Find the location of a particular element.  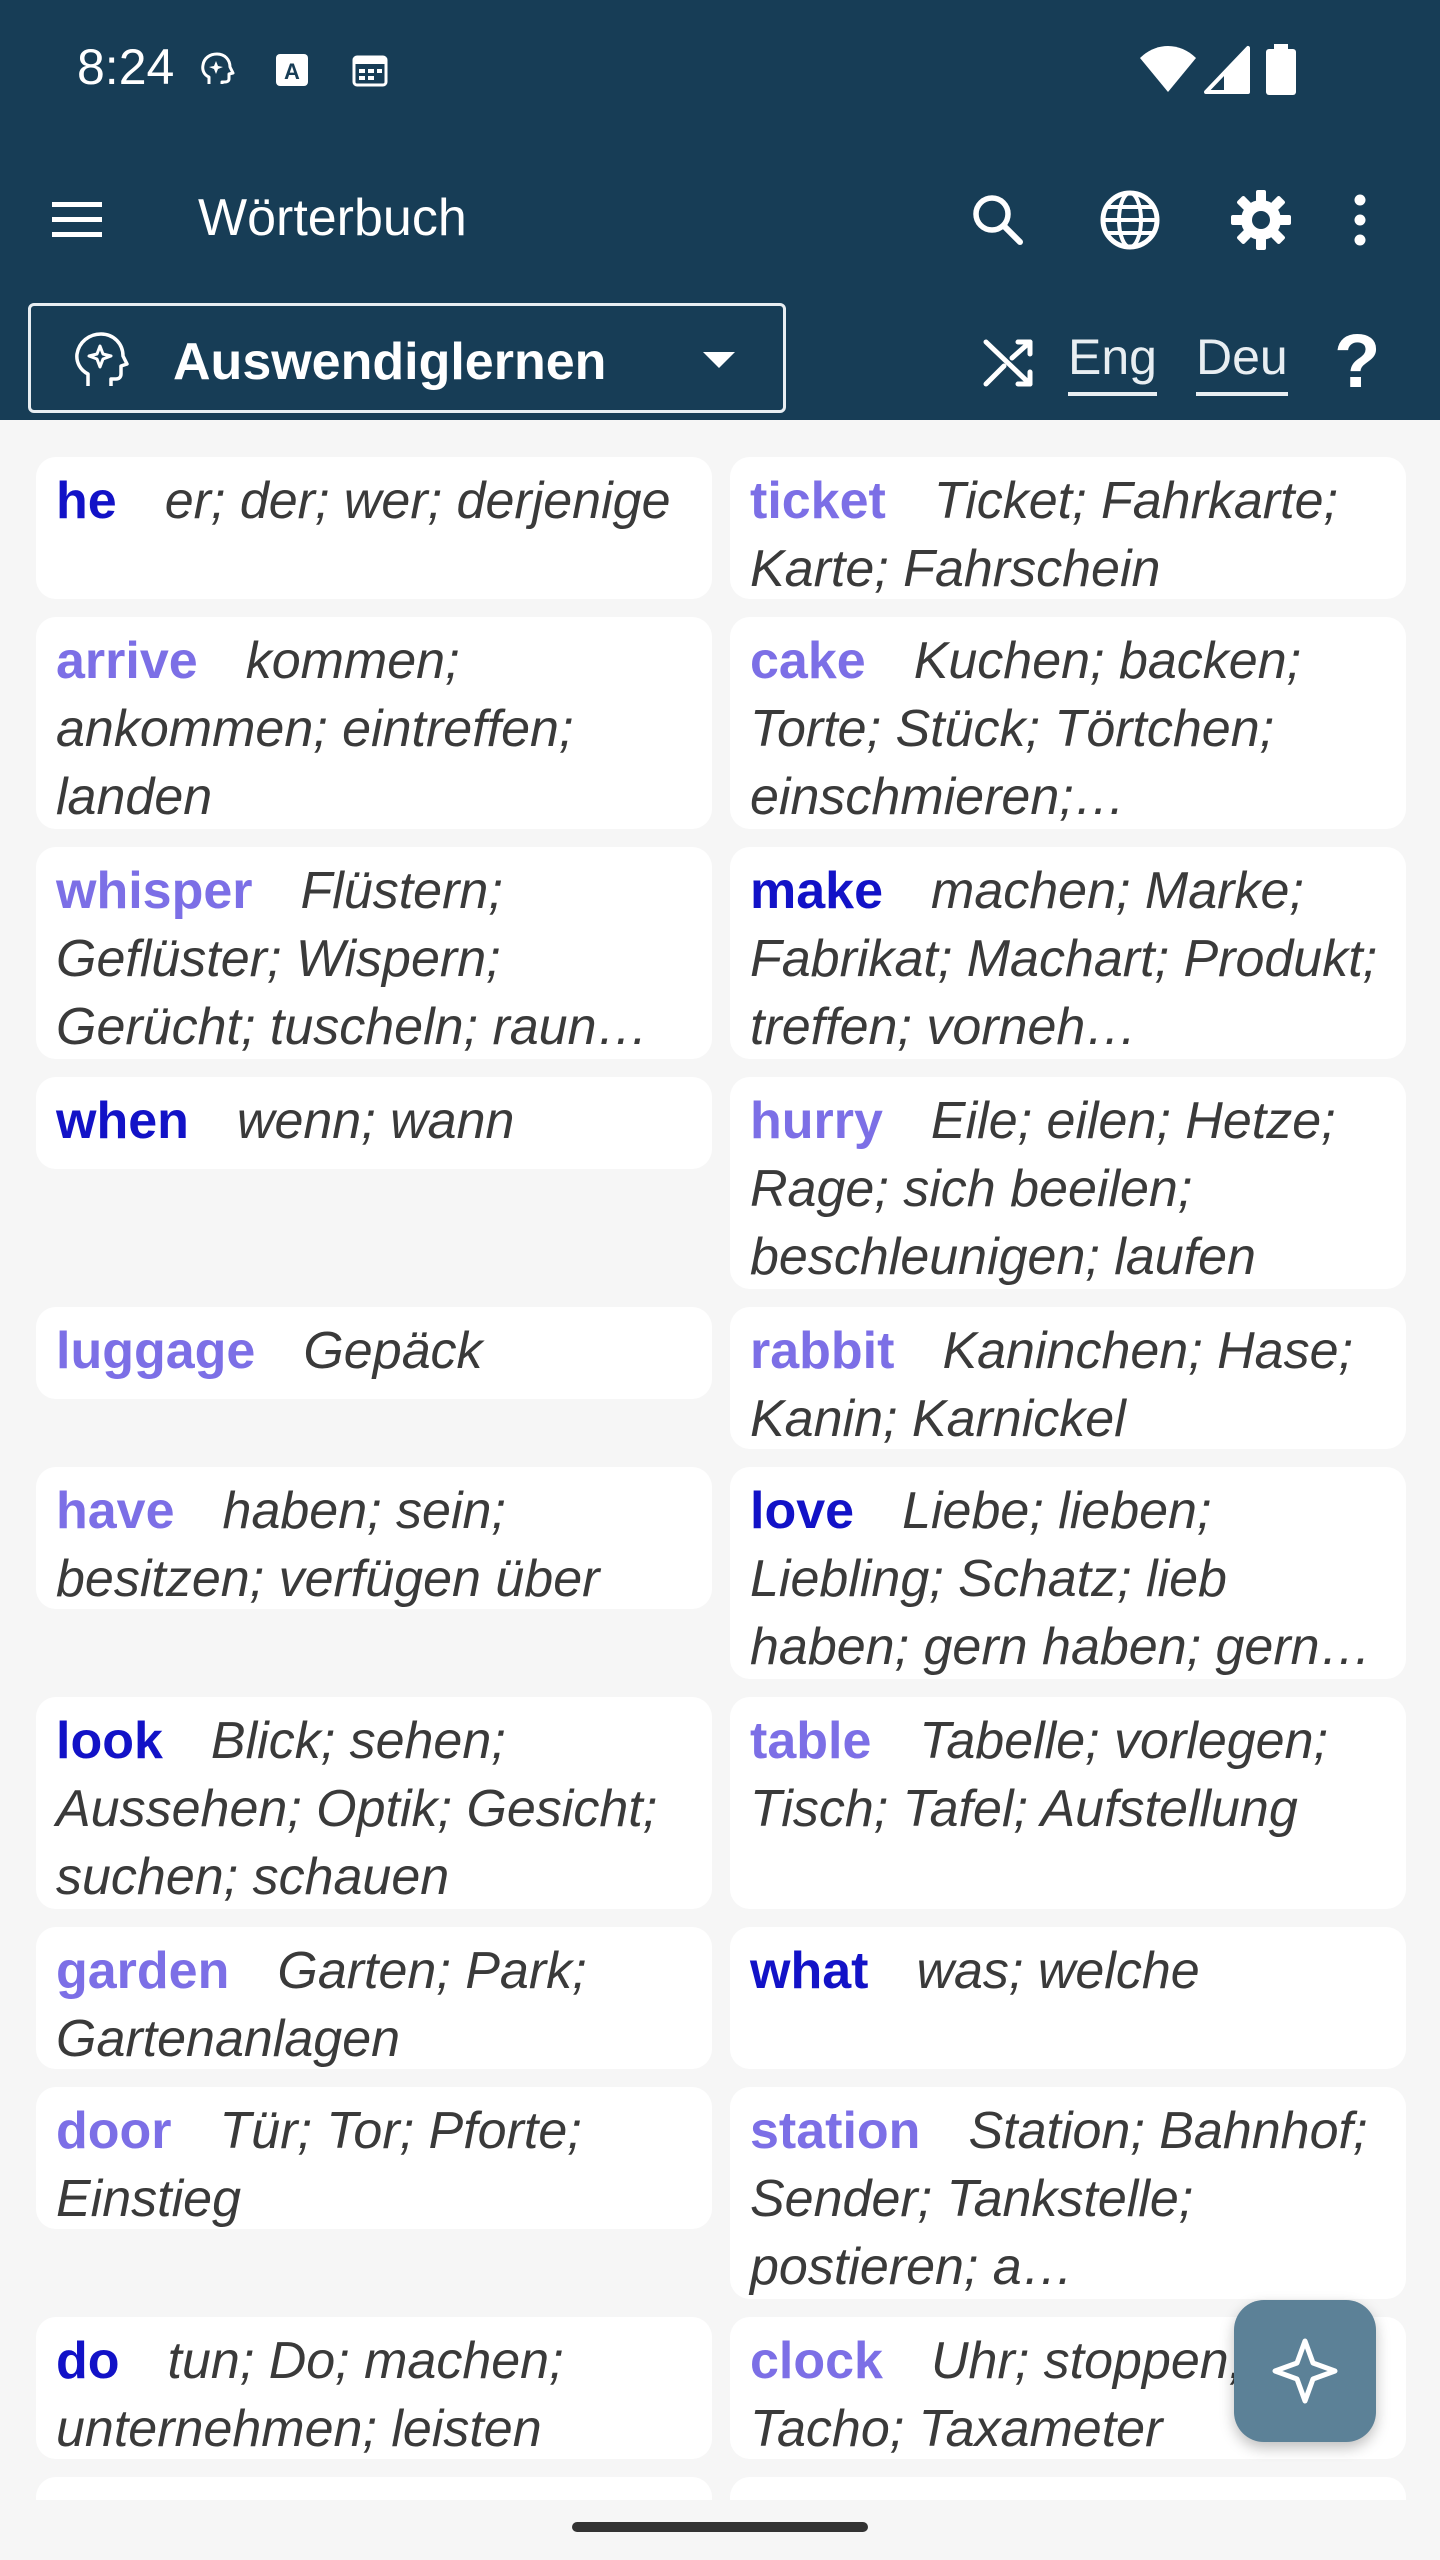

word-card: rabbit Kaninchen; Hase; Kanin; Karnickel is located at coordinates (1068, 1378).